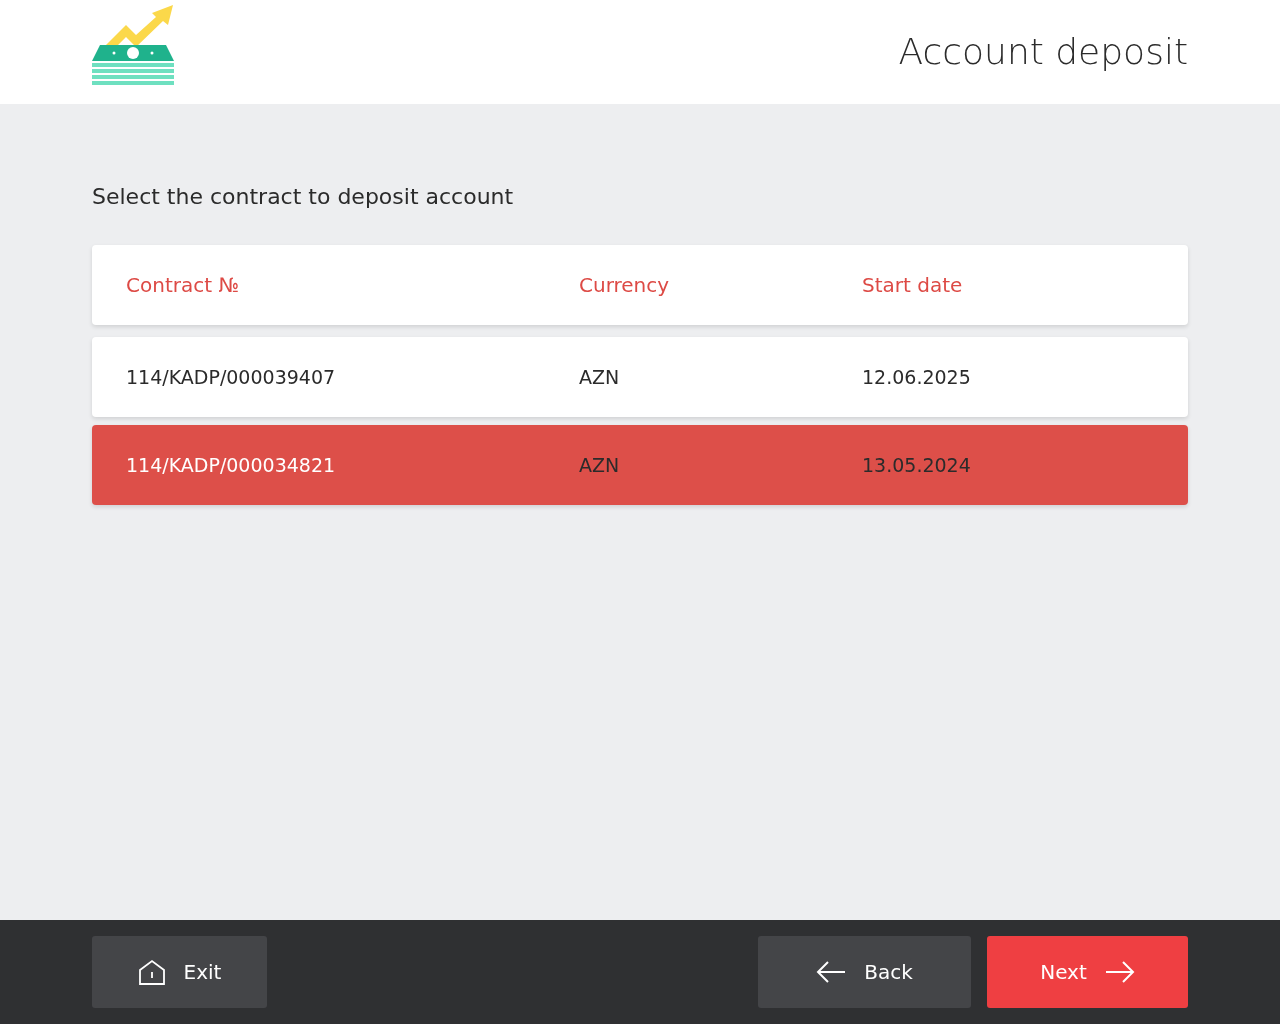 This screenshot has width=1280, height=1024. Describe the element at coordinates (917, 377) in the screenshot. I see `table-cell-text: 12.06.2025` at that location.